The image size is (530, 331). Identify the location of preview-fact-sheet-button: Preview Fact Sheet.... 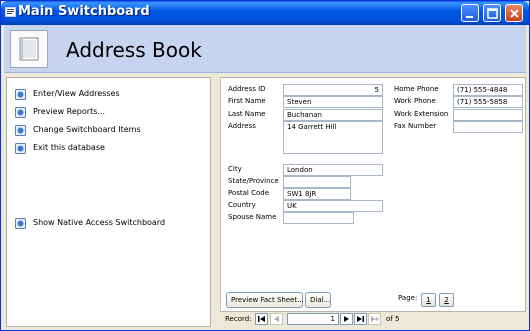
(265, 300).